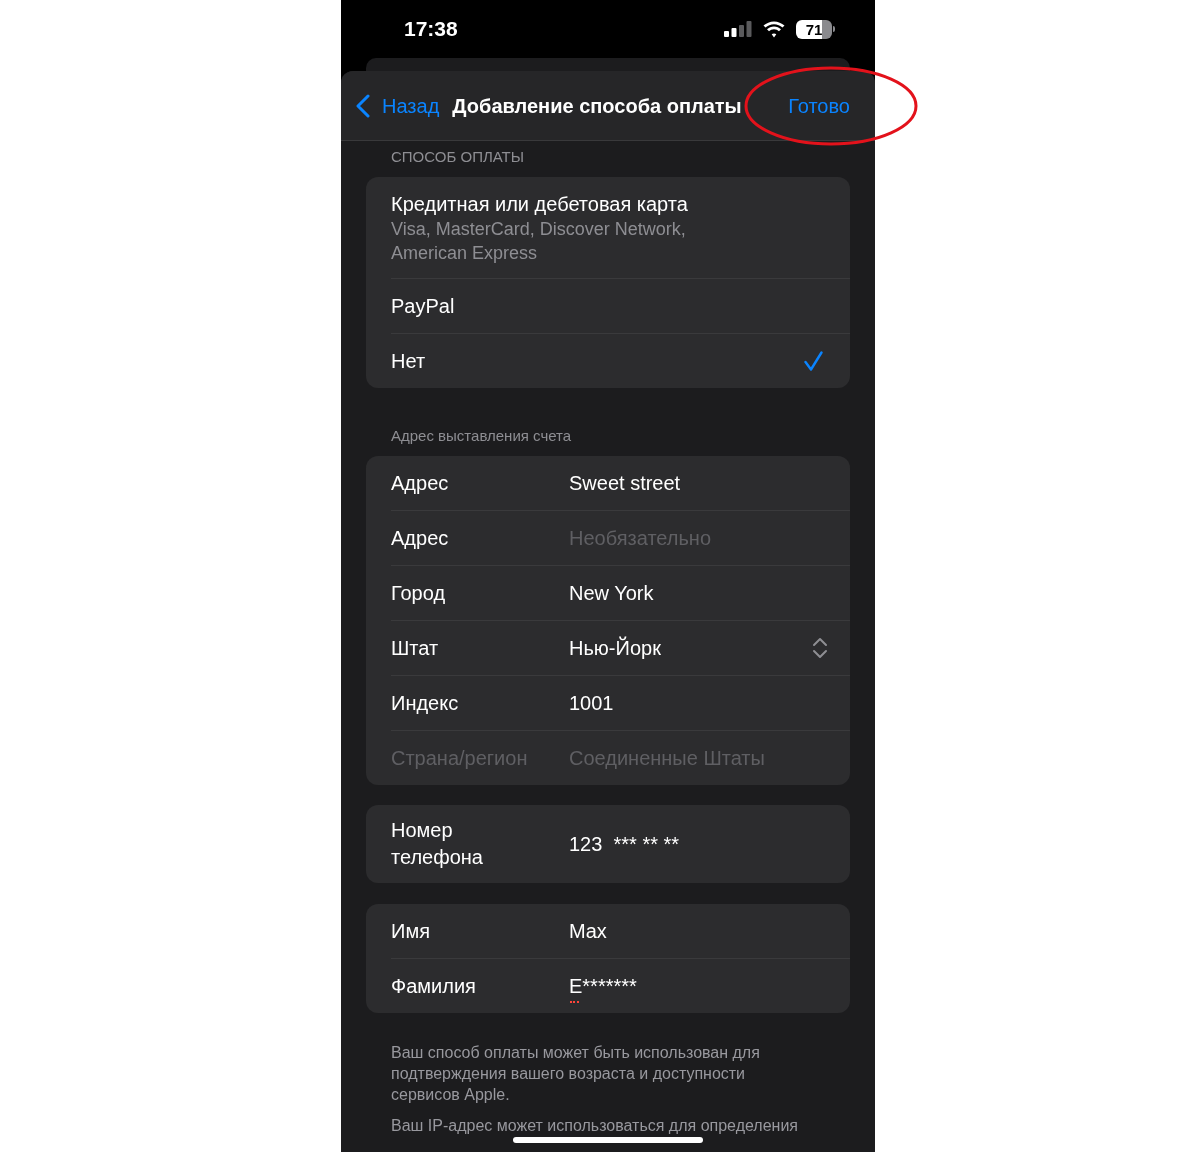  Describe the element at coordinates (481, 436) in the screenshot. I see `section-header: Адрес выставления счета` at that location.